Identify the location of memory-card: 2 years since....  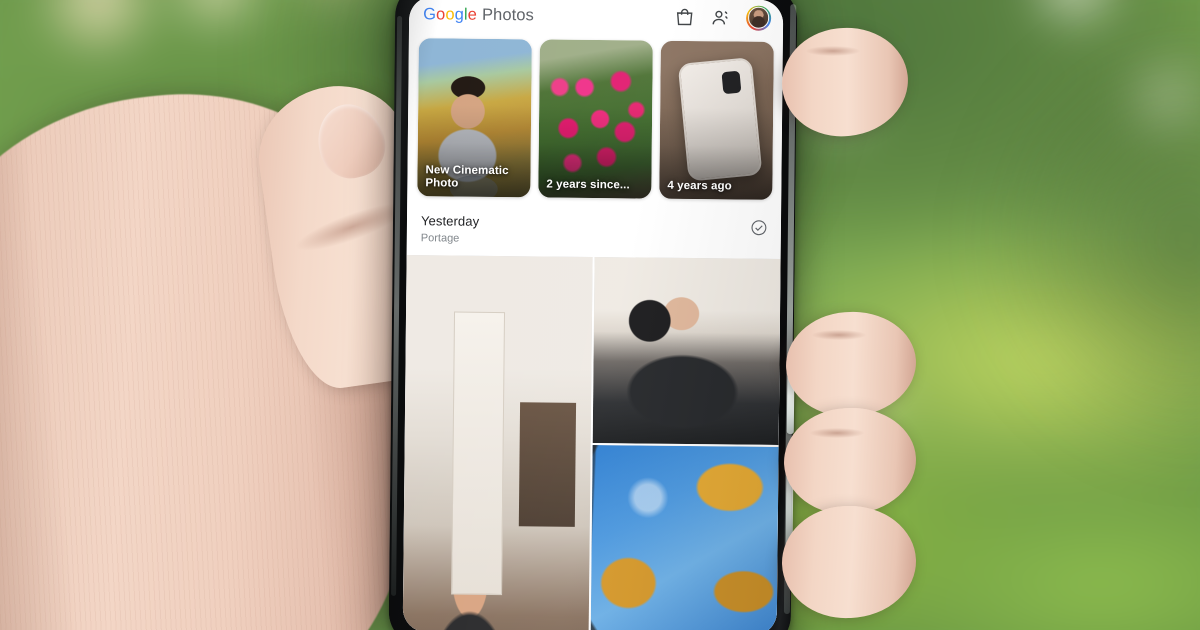
(595, 119).